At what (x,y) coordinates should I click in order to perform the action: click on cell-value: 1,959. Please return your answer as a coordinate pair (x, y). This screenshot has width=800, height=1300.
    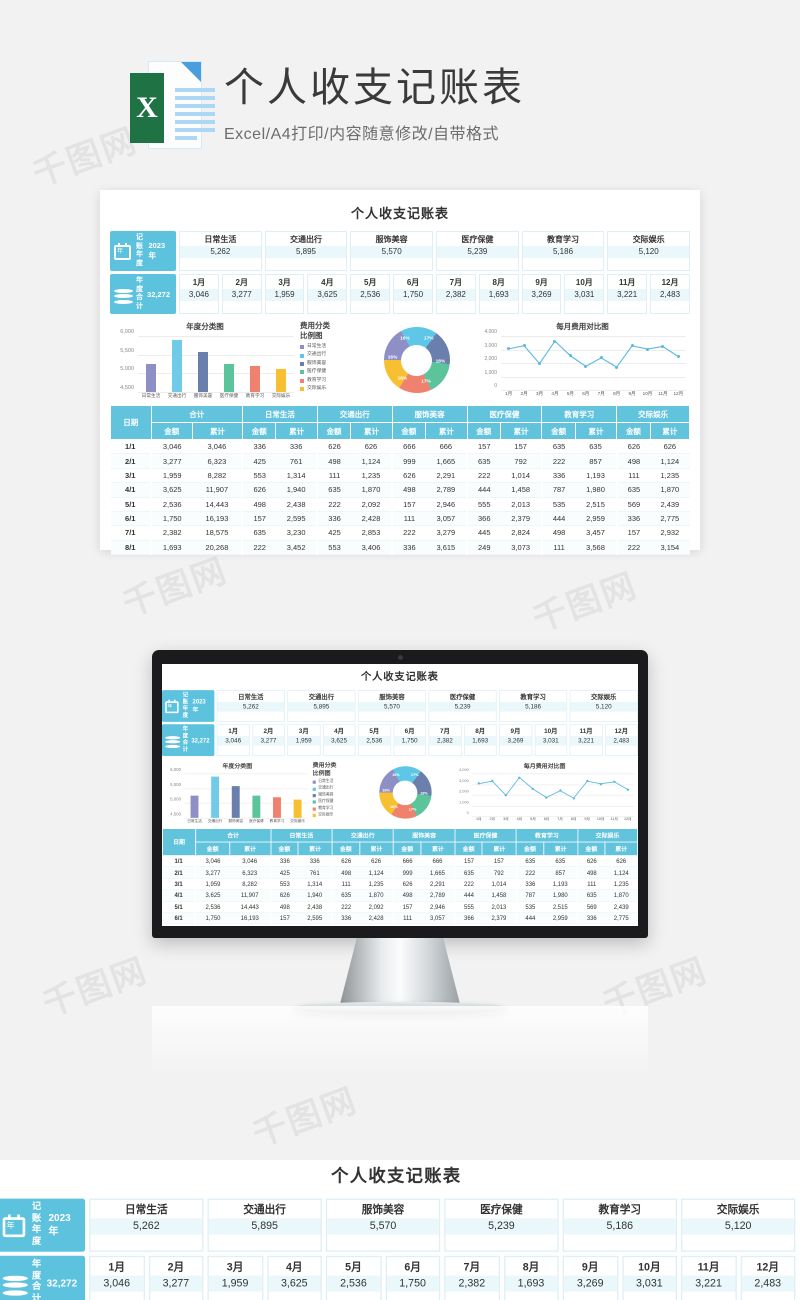
    Looking at the image, I should click on (212, 884).